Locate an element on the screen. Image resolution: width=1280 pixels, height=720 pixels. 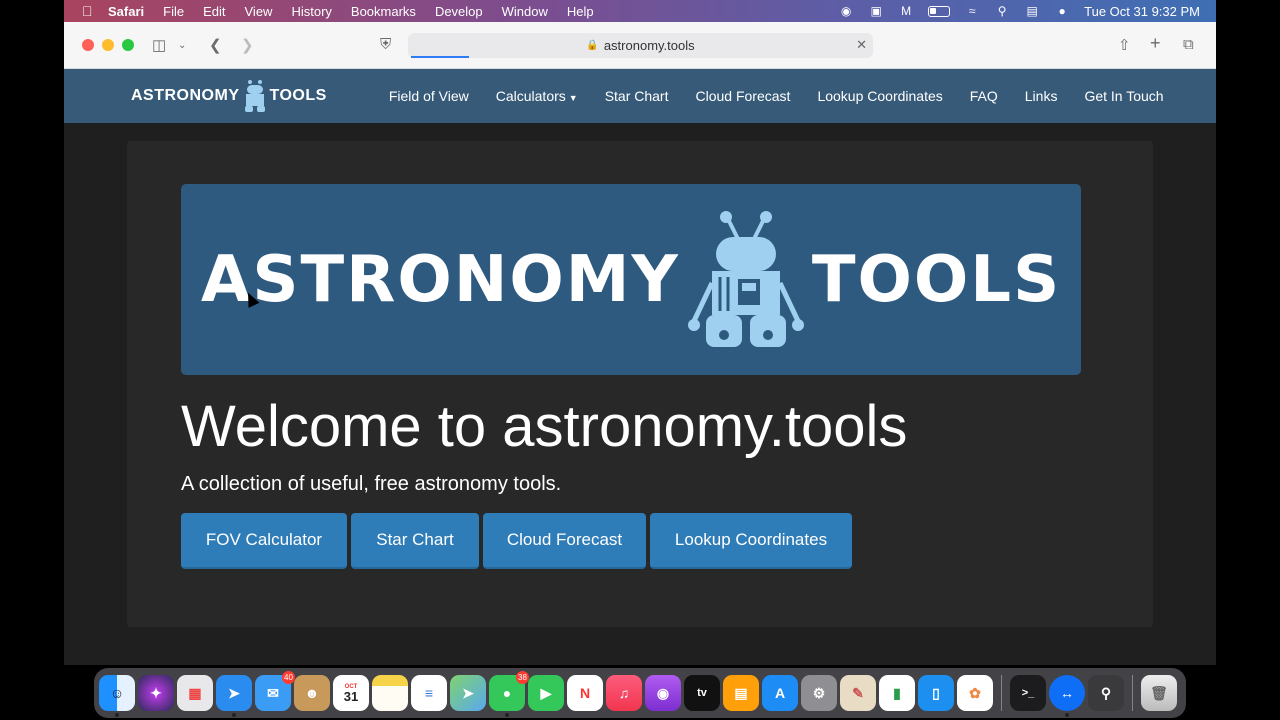
sidebar-toggle-icon: ◫ is located at coordinates (159, 45).